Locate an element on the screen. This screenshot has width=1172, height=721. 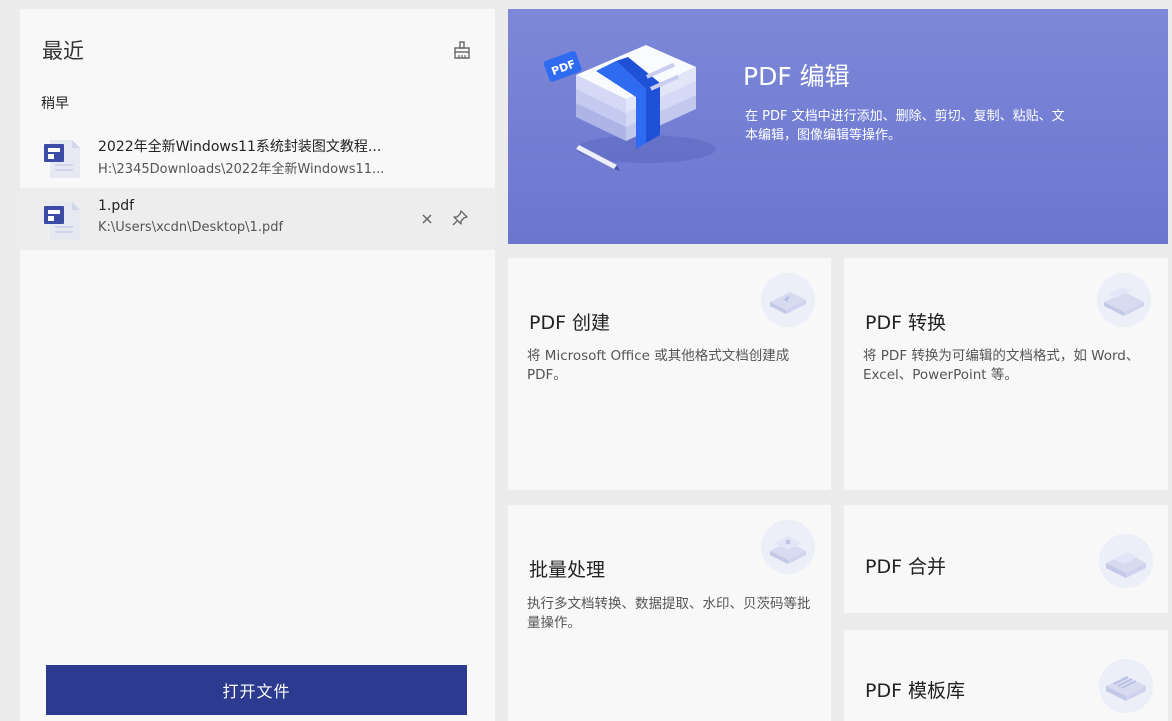
pdf-merge-card: PDF 合并 is located at coordinates (1006, 559).